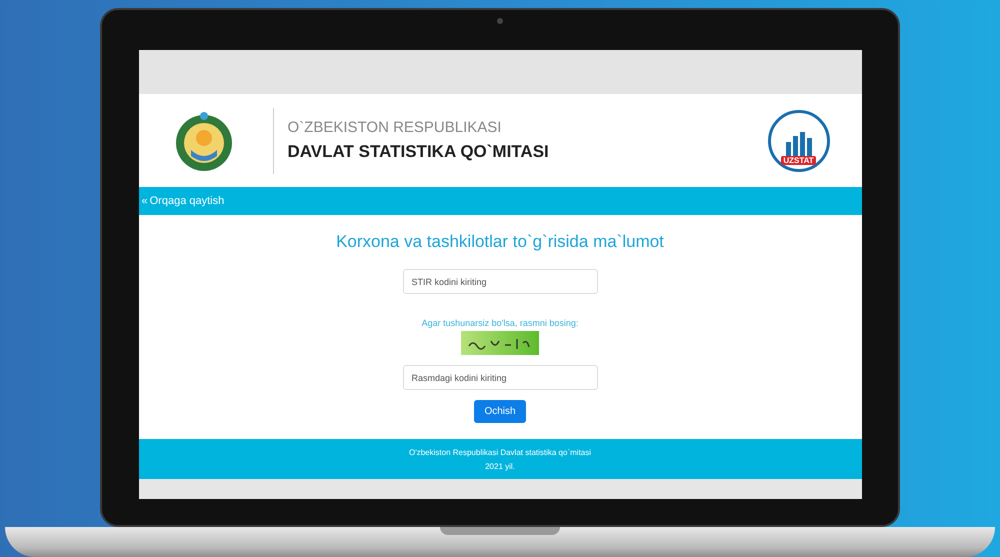  I want to click on captcha-image, so click(500, 343).